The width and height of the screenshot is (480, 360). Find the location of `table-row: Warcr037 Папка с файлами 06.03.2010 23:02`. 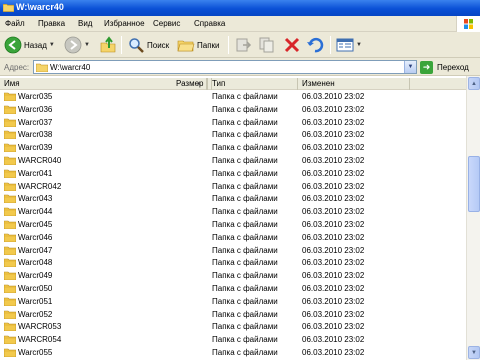

table-row: Warcr037 Папка с файлами 06.03.2010 23:02 is located at coordinates (233, 122).